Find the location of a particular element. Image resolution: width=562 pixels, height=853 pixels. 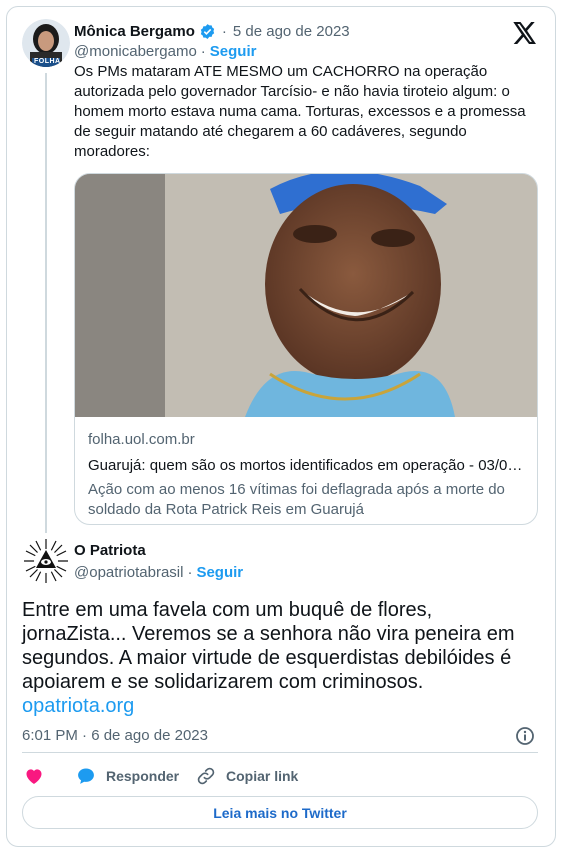

copy-link-label: Copiar link is located at coordinates (262, 776).